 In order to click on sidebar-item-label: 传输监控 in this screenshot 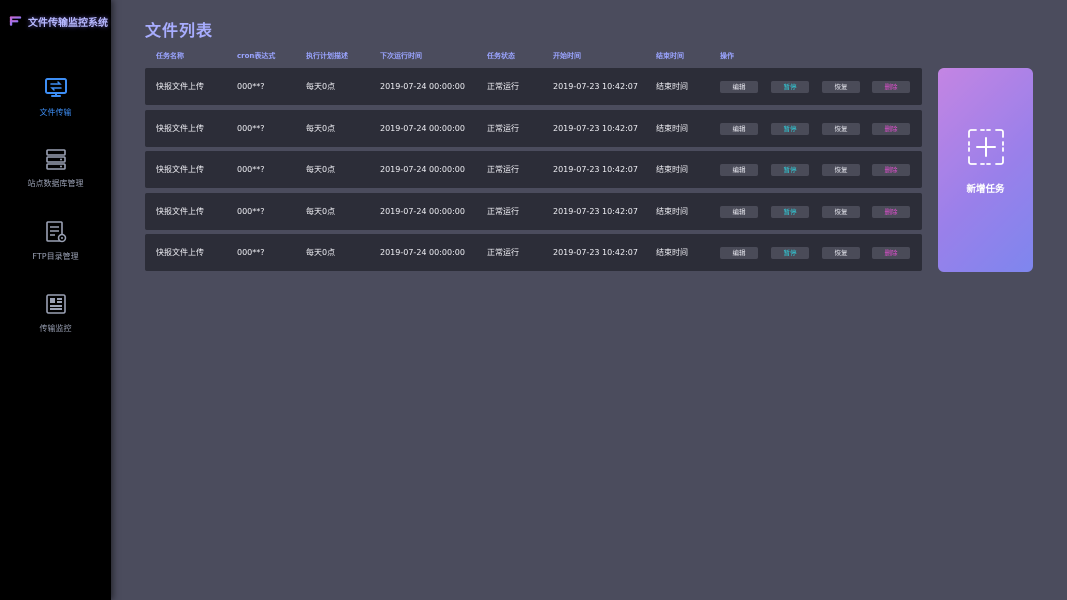, I will do `click(55, 328)`.